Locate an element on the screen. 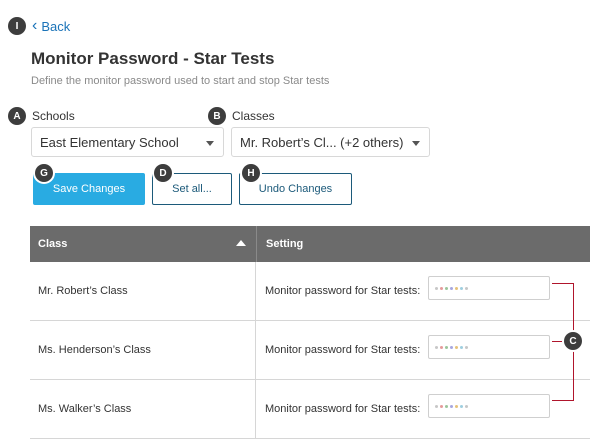 Image resolution: width=590 pixels, height=448 pixels. sort-ascending-icon is located at coordinates (241, 243).